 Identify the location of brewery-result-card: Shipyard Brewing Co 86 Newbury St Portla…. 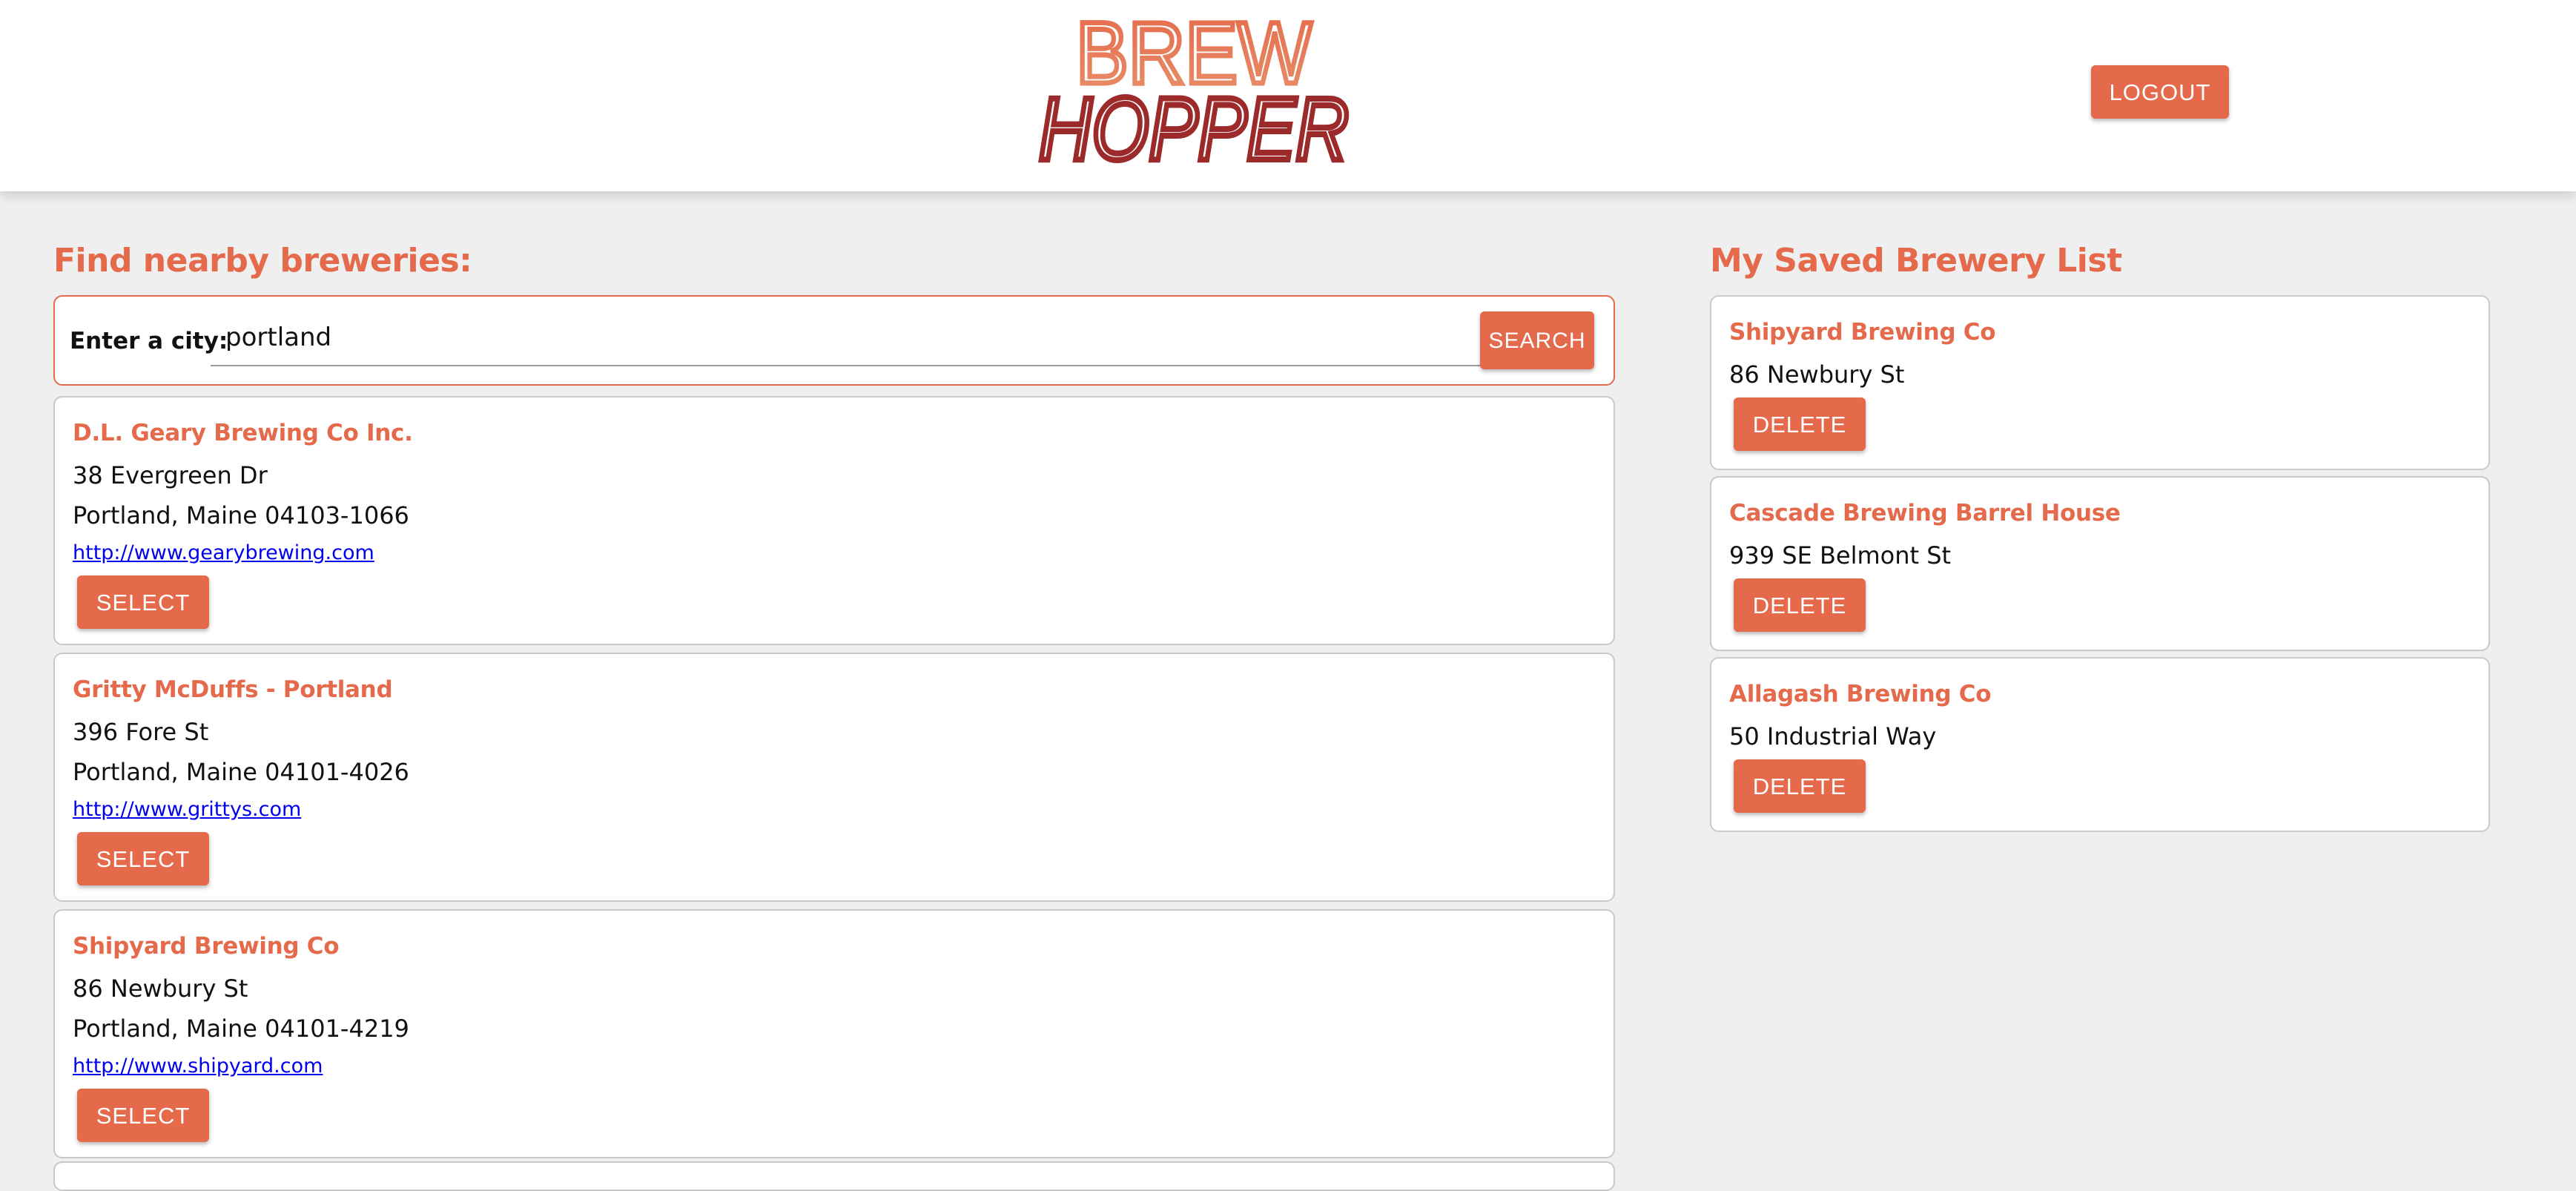
(834, 1033).